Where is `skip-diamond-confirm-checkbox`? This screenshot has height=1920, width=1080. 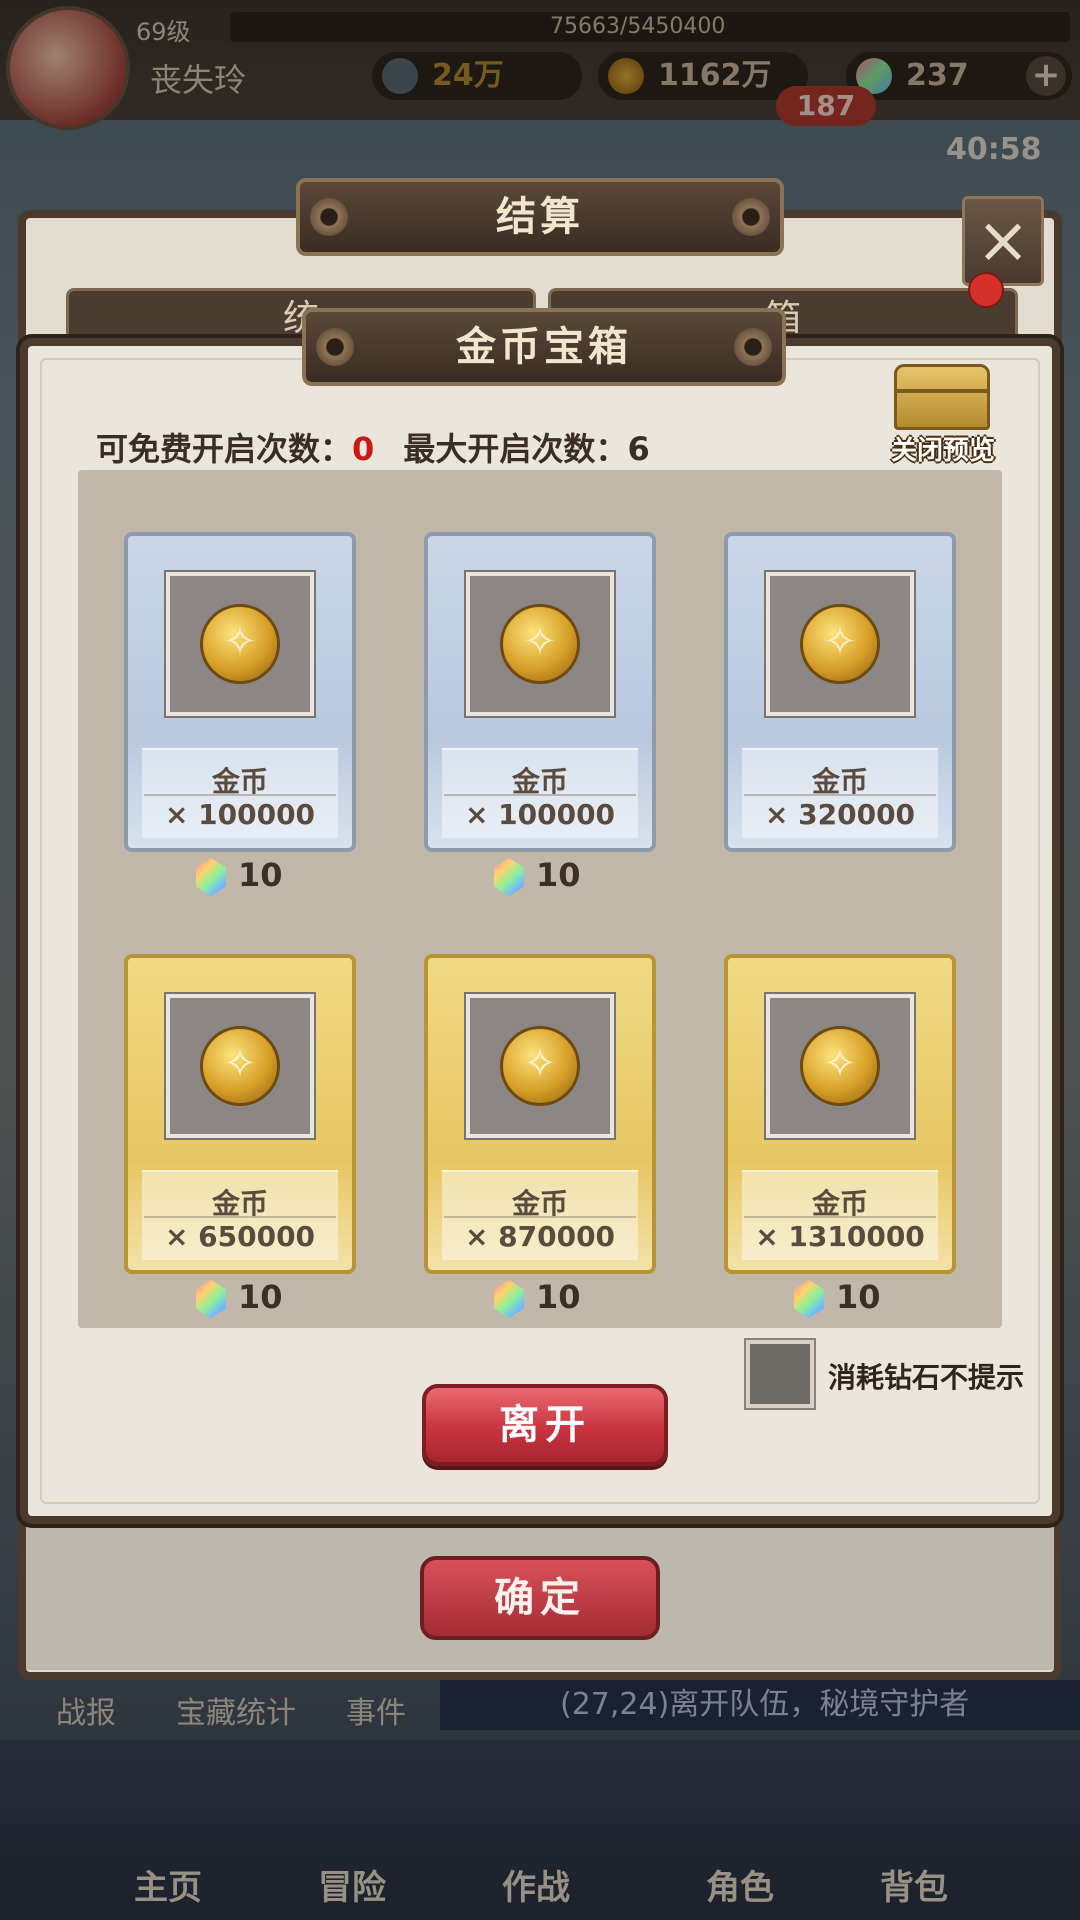 skip-diamond-confirm-checkbox is located at coordinates (780, 1374).